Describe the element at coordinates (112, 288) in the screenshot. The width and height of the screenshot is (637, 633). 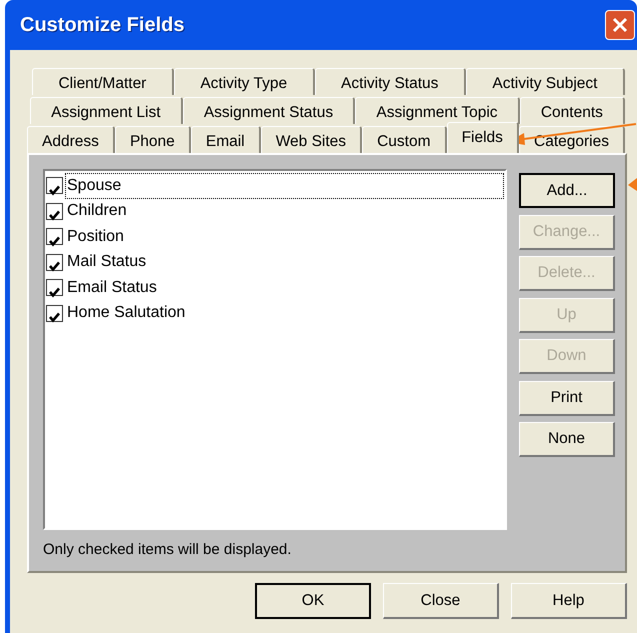
I see `field-label: Email Status` at that location.